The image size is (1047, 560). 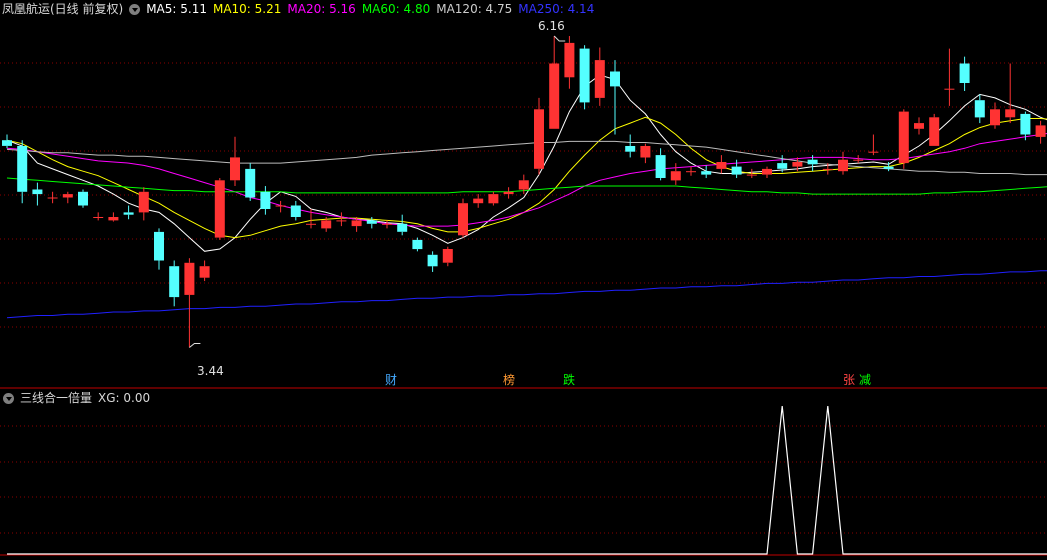 I want to click on xg-value-label: XG: 0.00, so click(x=124, y=398).